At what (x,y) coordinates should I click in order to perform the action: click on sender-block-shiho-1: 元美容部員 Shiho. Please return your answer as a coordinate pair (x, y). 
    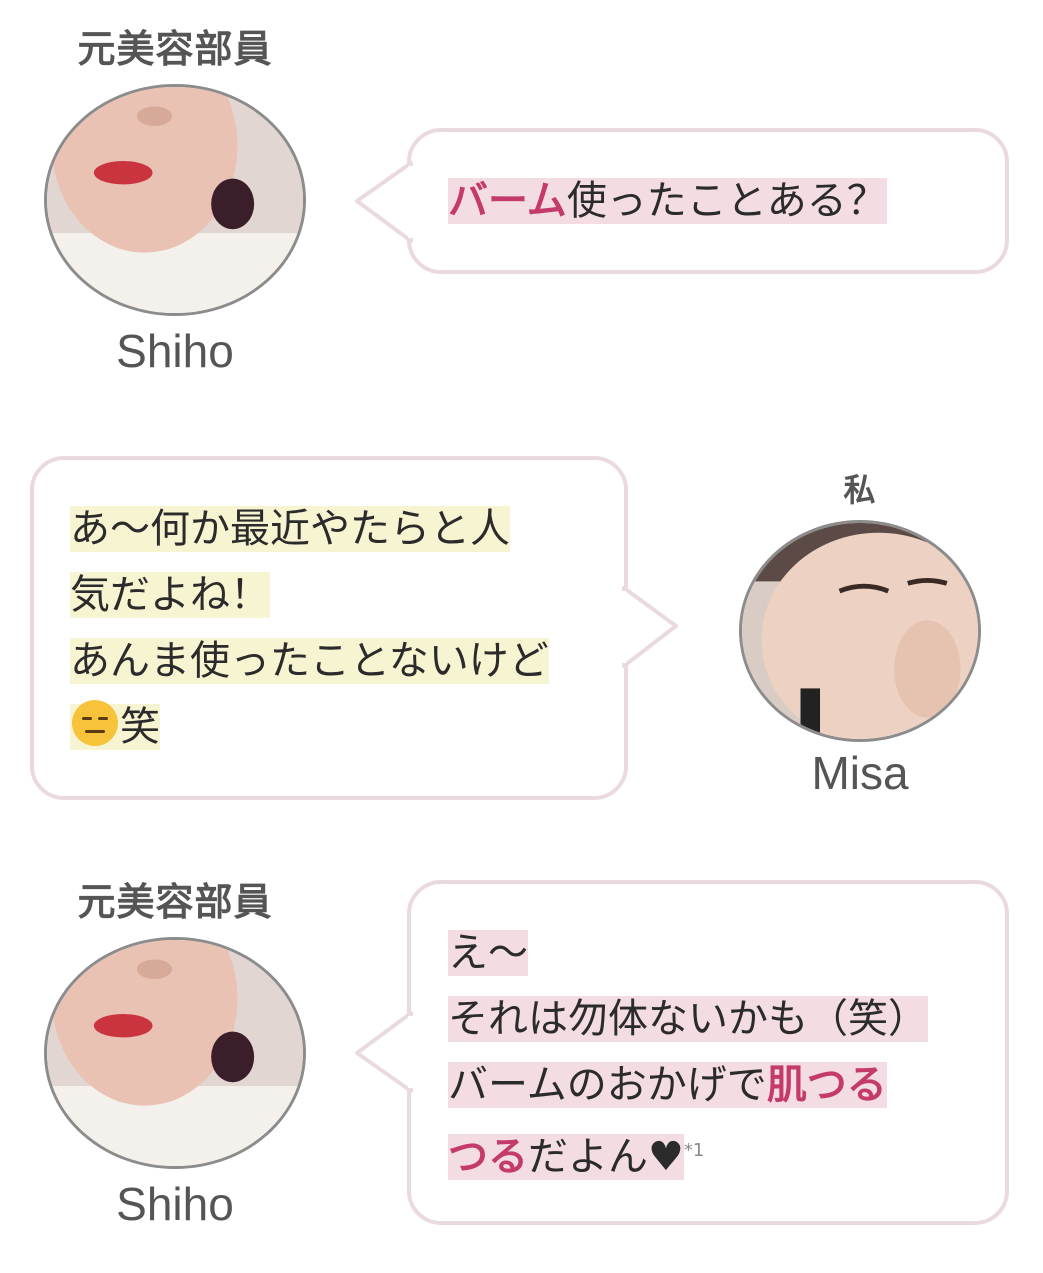
    Looking at the image, I should click on (175, 202).